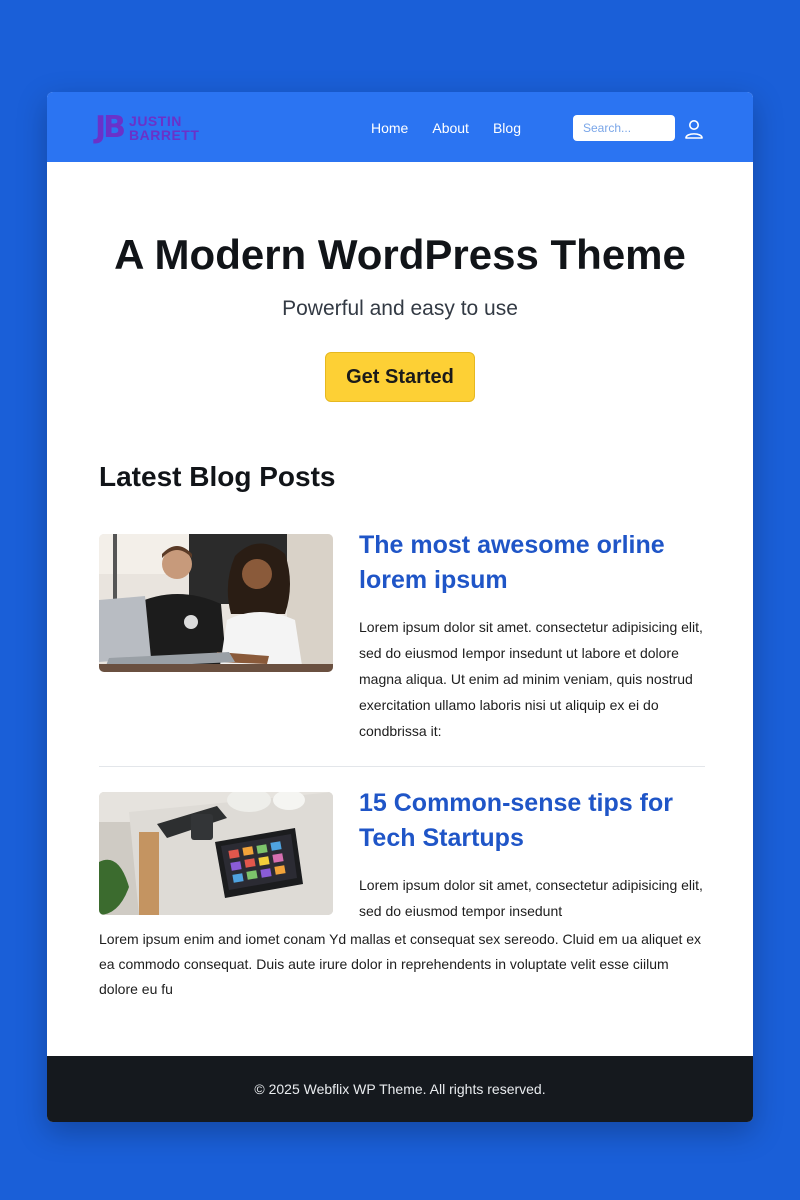 This screenshot has height=1200, width=800. Describe the element at coordinates (400, 308) in the screenshot. I see `hero-subtitle: Powerful and easy to use` at that location.